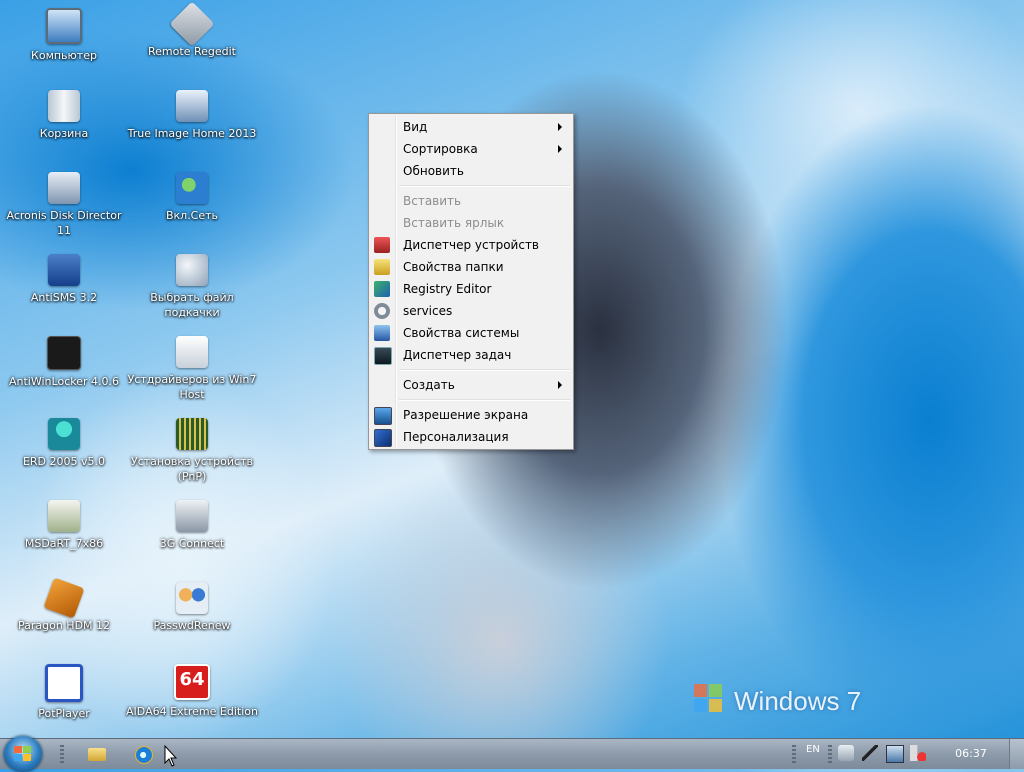 The width and height of the screenshot is (1024, 772). Describe the element at coordinates (382, 311) in the screenshot. I see `services-gear-icon` at that location.